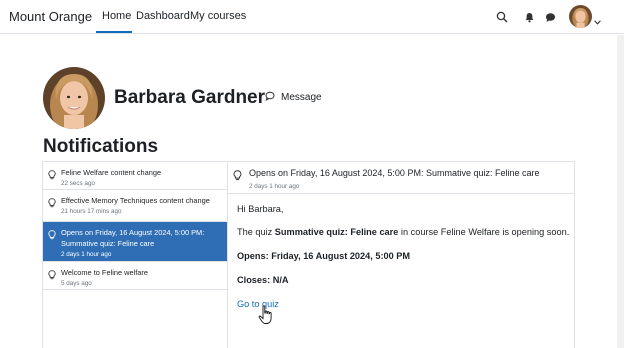  I want to click on user-avatar-small, so click(580, 16).